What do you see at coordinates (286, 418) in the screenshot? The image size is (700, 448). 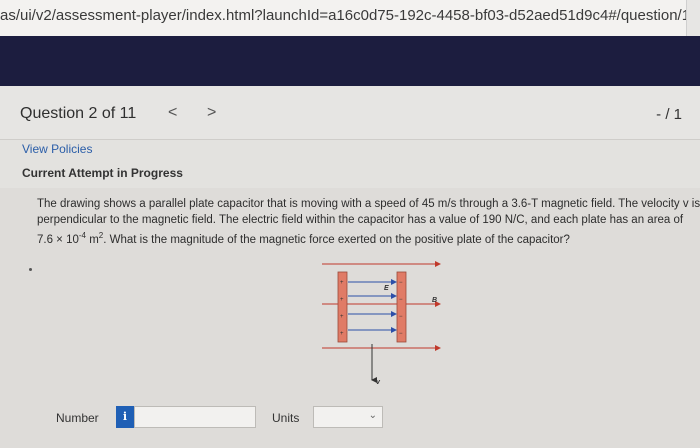 I see `units-label: Units` at bounding box center [286, 418].